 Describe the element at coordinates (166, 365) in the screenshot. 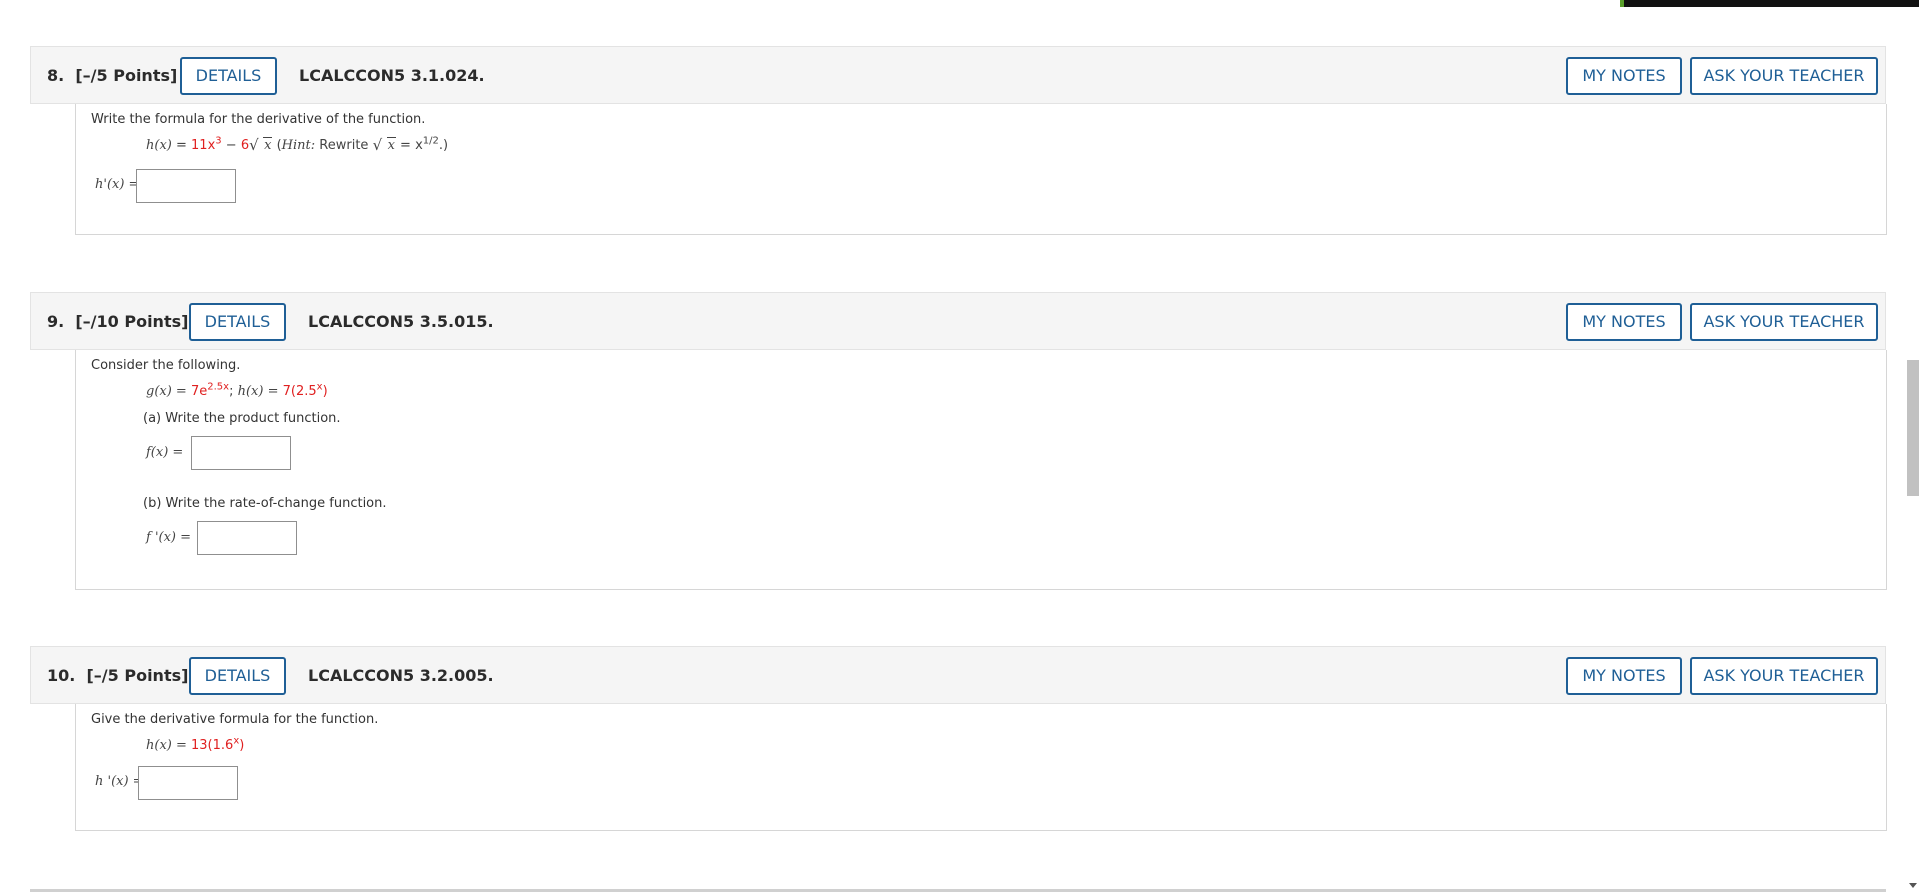

I see `question-prompt: Consider the following.` at that location.